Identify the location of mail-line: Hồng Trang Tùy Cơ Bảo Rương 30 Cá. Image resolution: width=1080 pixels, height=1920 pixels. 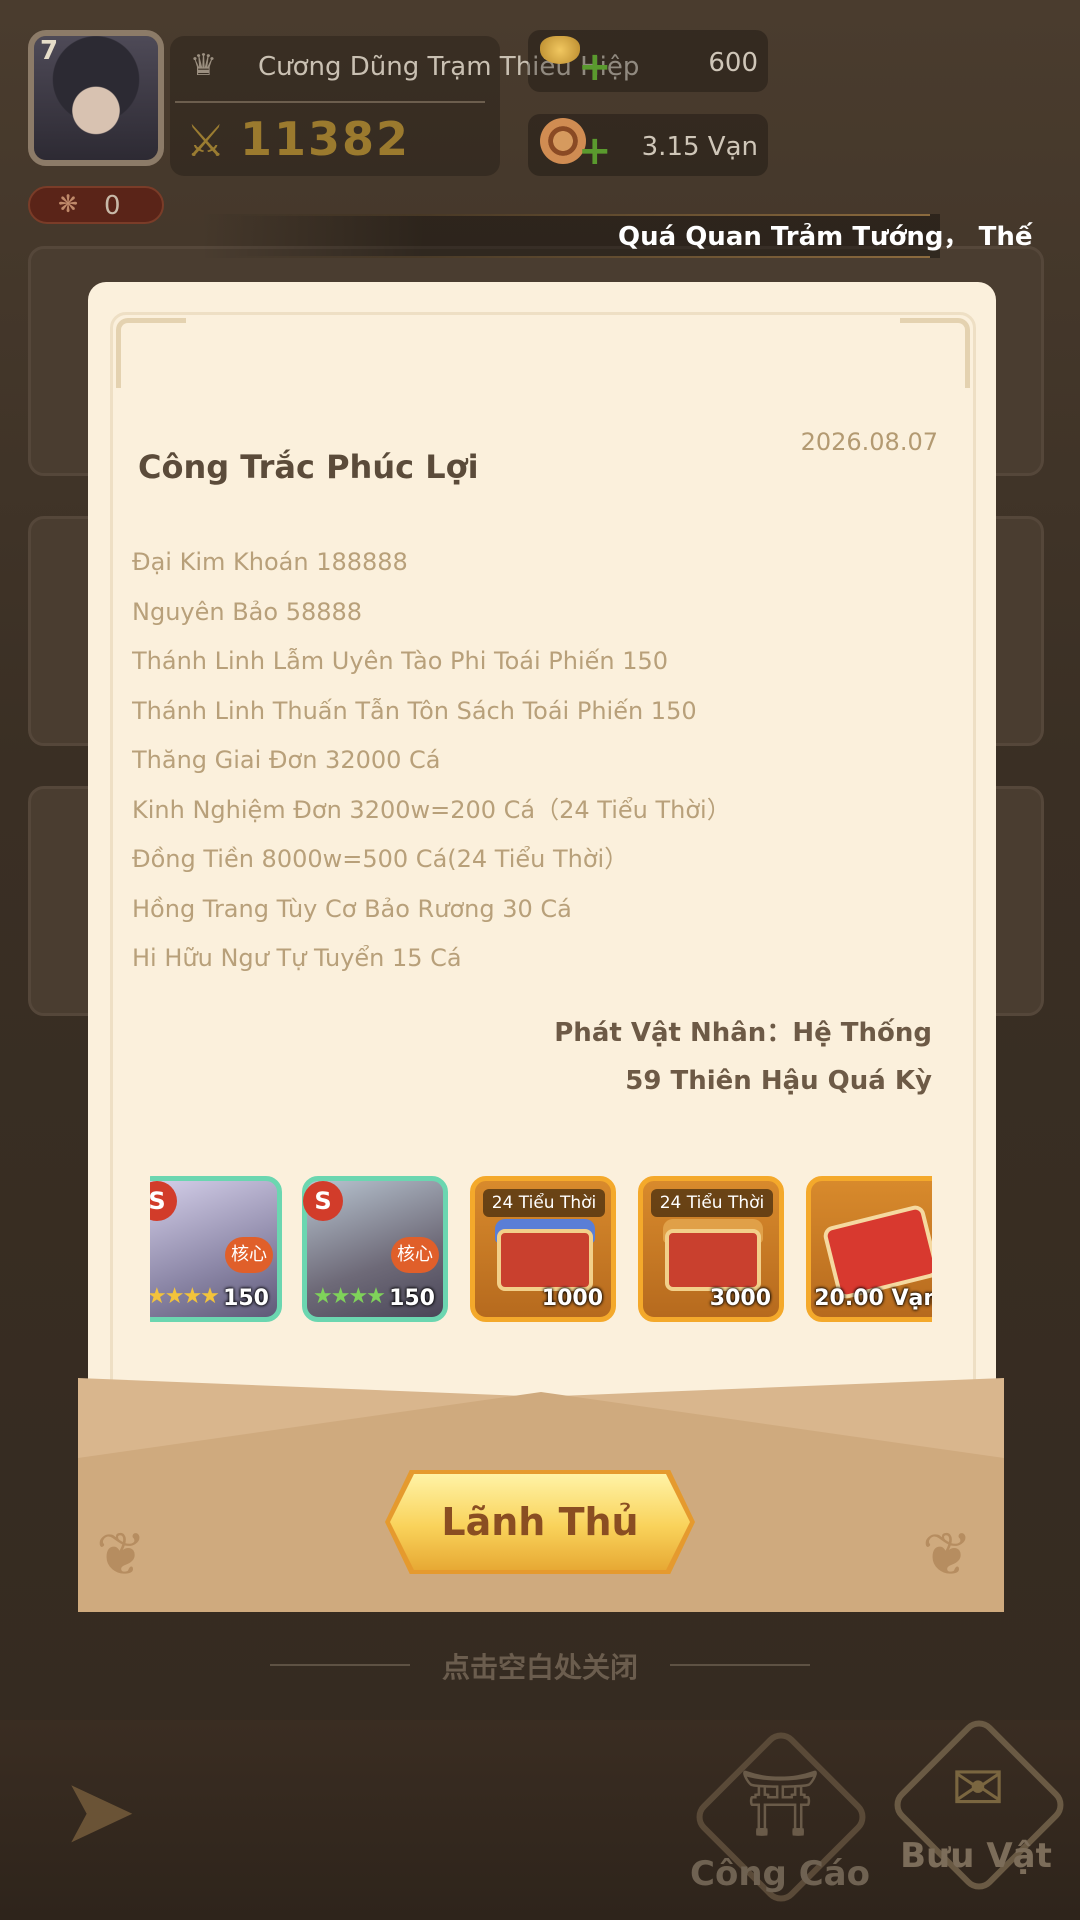
(352, 908).